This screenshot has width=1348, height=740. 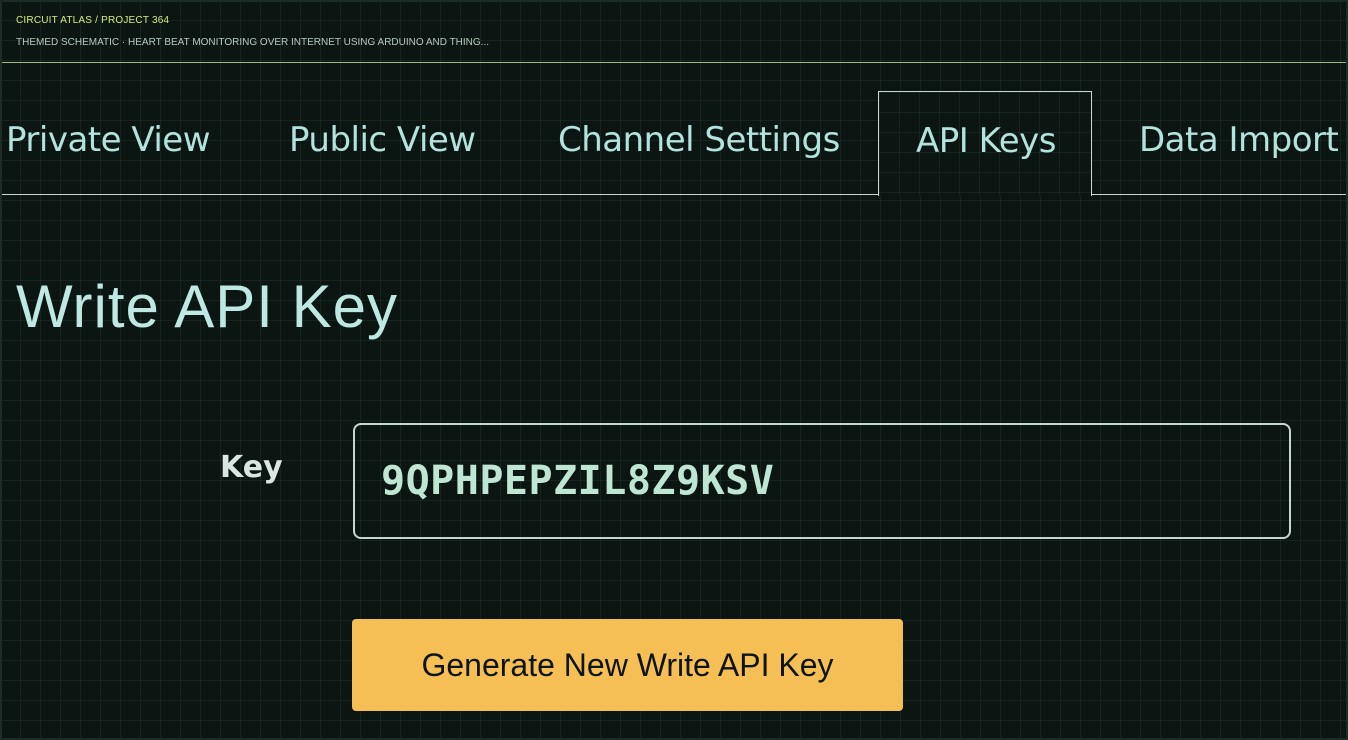 What do you see at coordinates (108, 140) in the screenshot?
I see `tab-private-view: Private View` at bounding box center [108, 140].